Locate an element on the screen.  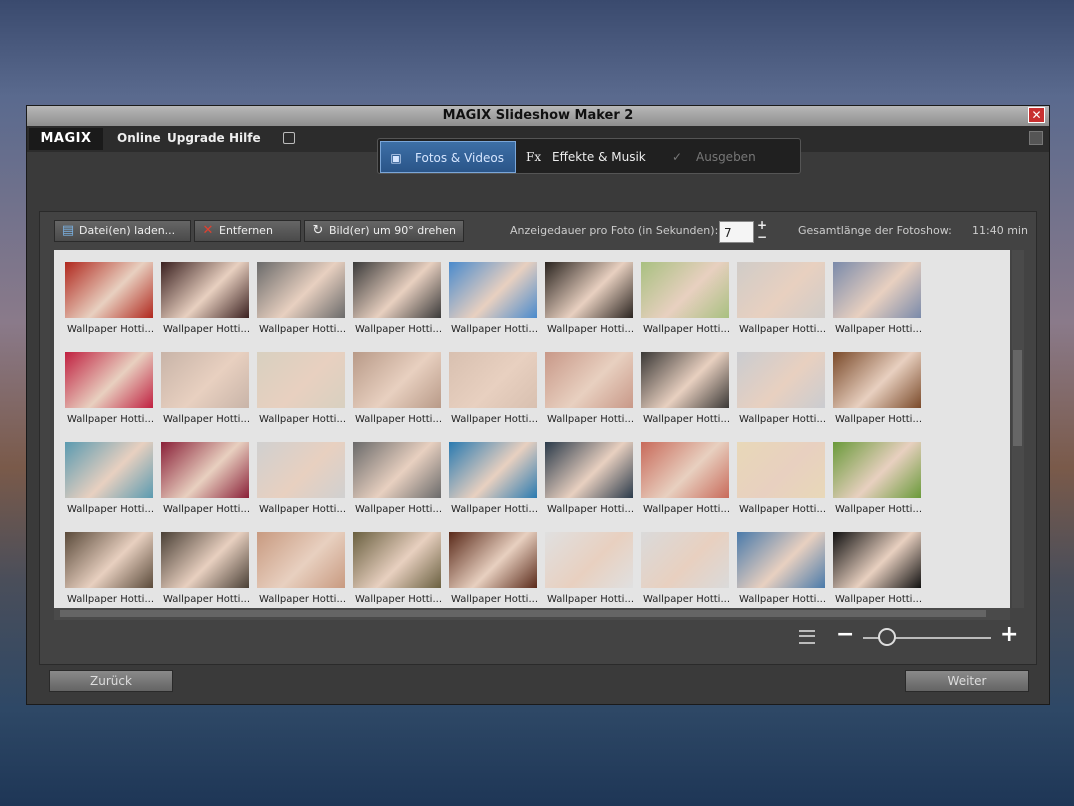
horizontal-scrollbar is located at coordinates (532, 614).